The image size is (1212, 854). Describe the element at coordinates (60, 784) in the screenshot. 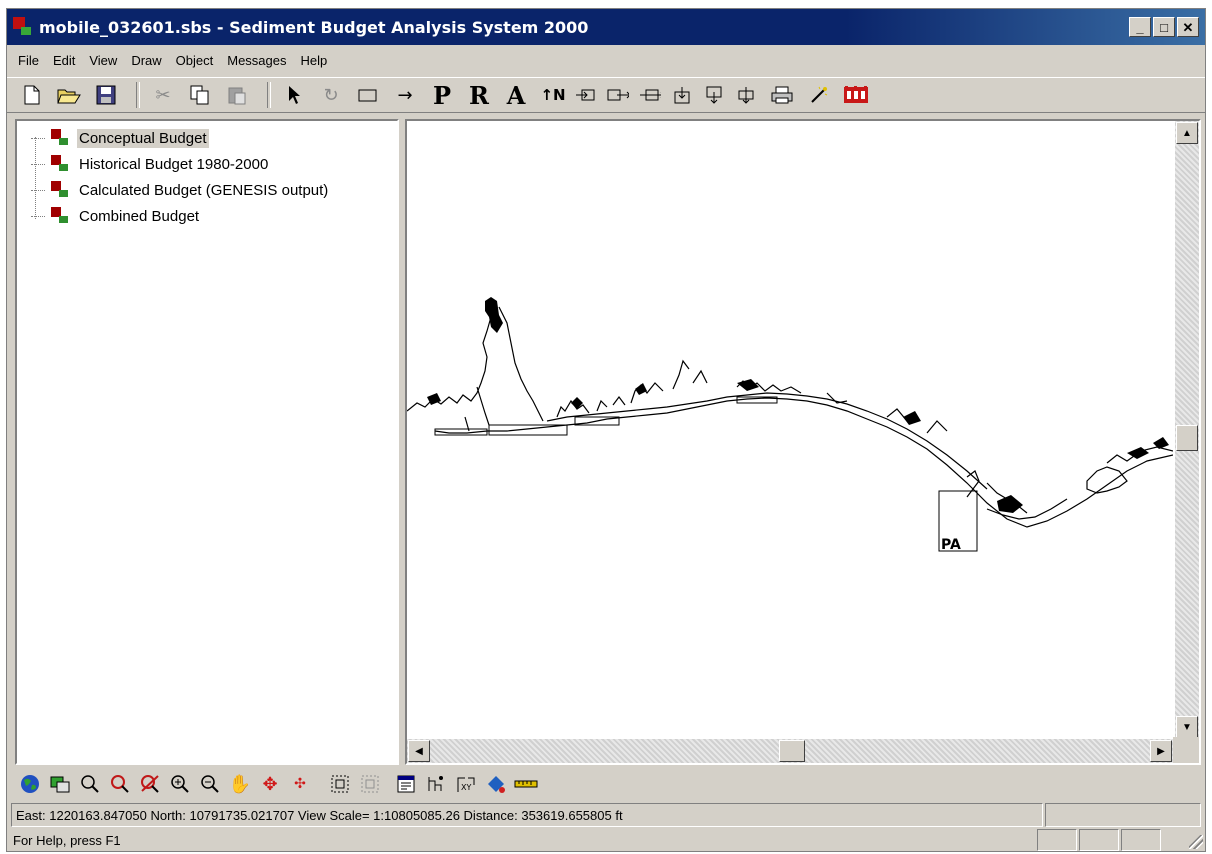

I see `layers-icon` at that location.